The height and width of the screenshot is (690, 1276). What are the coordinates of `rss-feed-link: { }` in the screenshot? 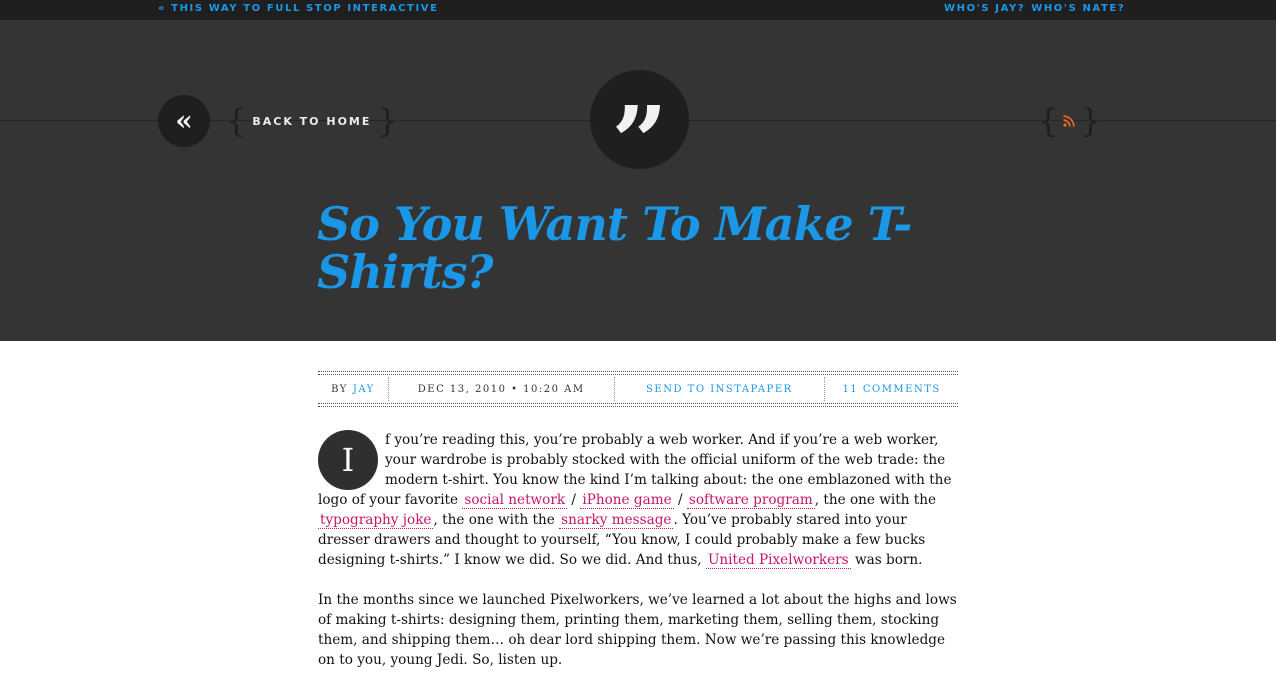 It's located at (1069, 121).